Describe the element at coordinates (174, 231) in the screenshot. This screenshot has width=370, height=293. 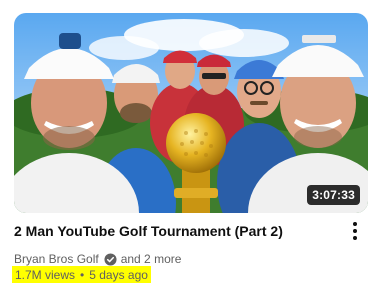
I see `video-title: 2 Man YouTube Golf Tournament (Part 2)` at that location.